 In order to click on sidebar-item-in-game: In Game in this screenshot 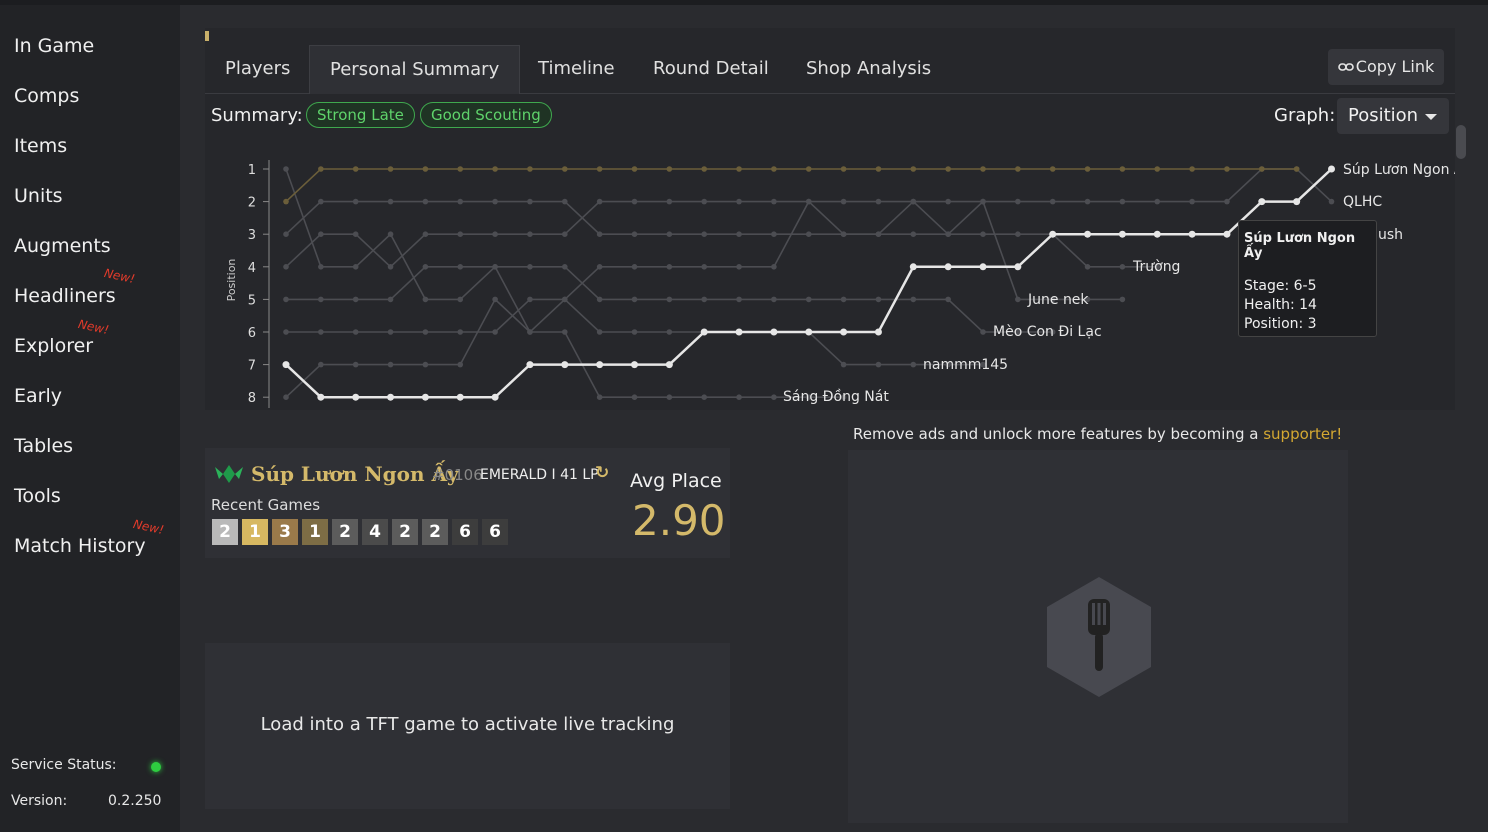, I will do `click(54, 46)`.